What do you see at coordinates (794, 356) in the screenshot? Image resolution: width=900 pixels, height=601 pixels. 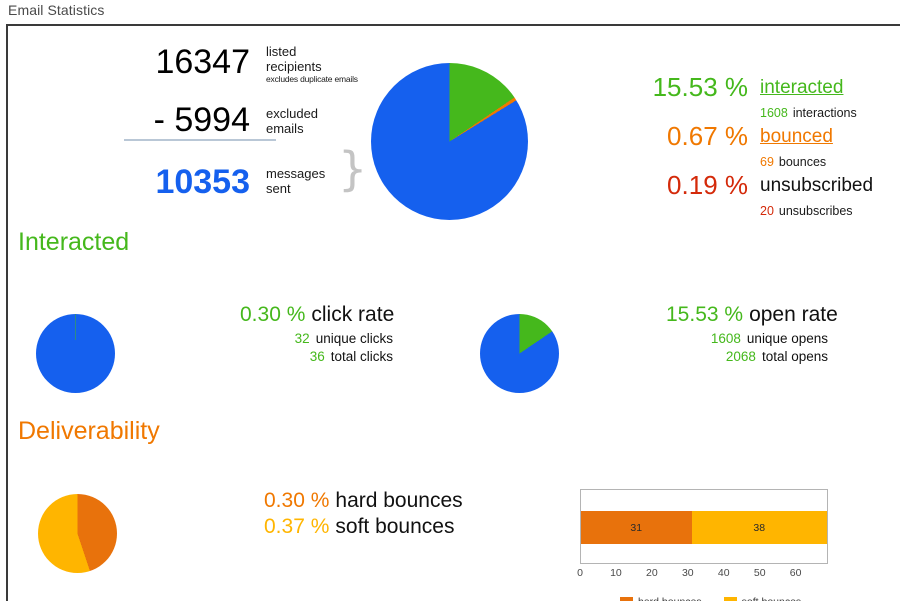 I see `total-opens-label: total opens` at bounding box center [794, 356].